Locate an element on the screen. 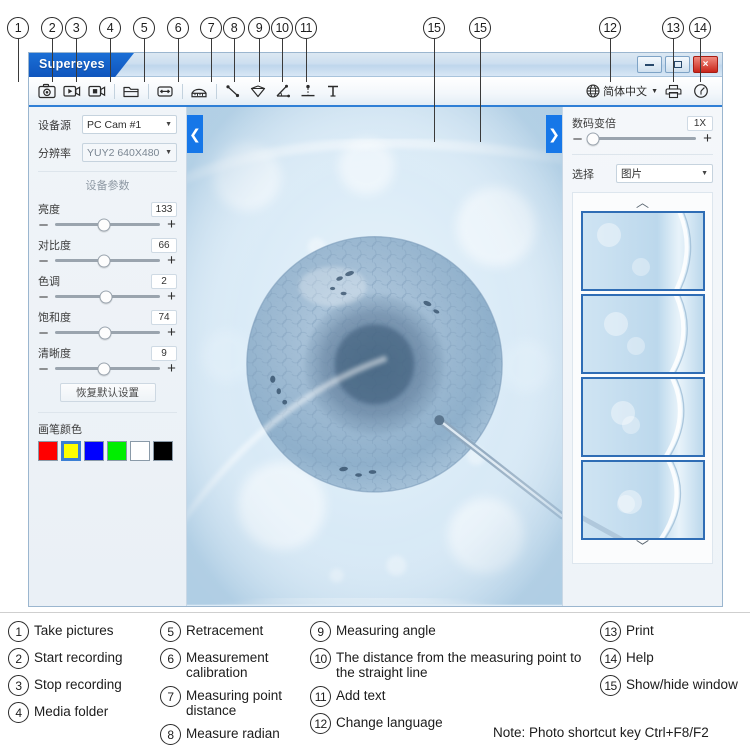  callout-4-3: 4 is located at coordinates (110, 28).